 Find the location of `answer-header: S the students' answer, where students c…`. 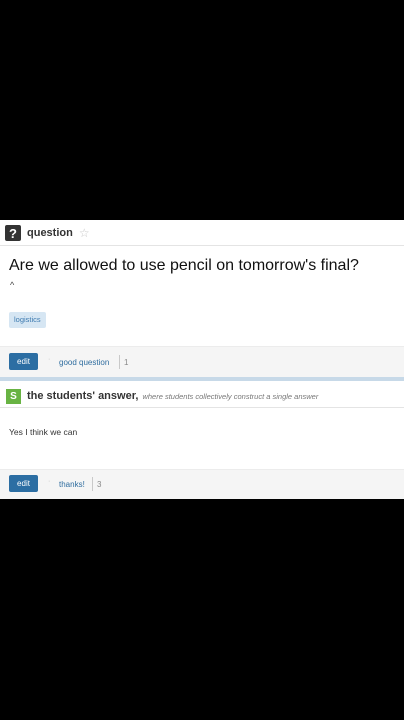

answer-header: S the students' answer, where students c… is located at coordinates (162, 396).